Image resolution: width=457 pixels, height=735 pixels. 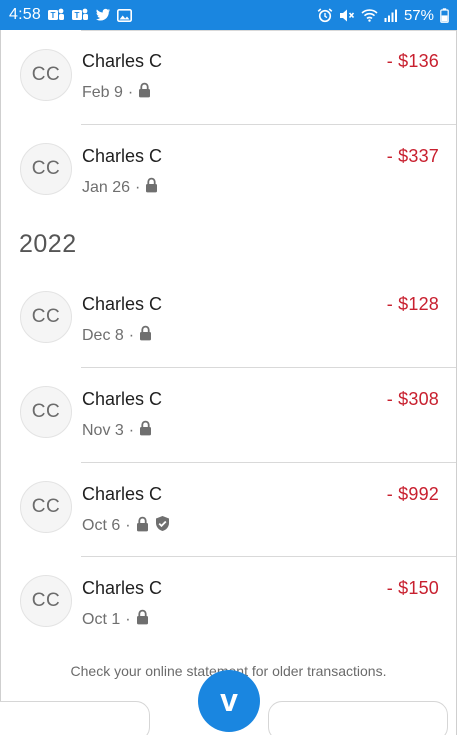 I want to click on alarm-icon, so click(x=325, y=15).